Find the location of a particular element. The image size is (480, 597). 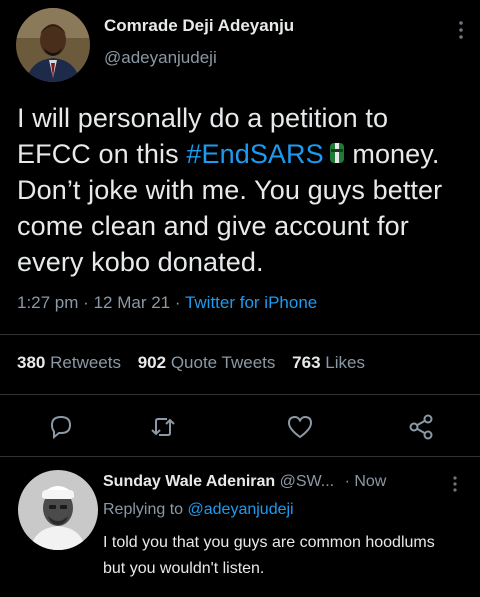

reply-time: Now is located at coordinates (370, 481).